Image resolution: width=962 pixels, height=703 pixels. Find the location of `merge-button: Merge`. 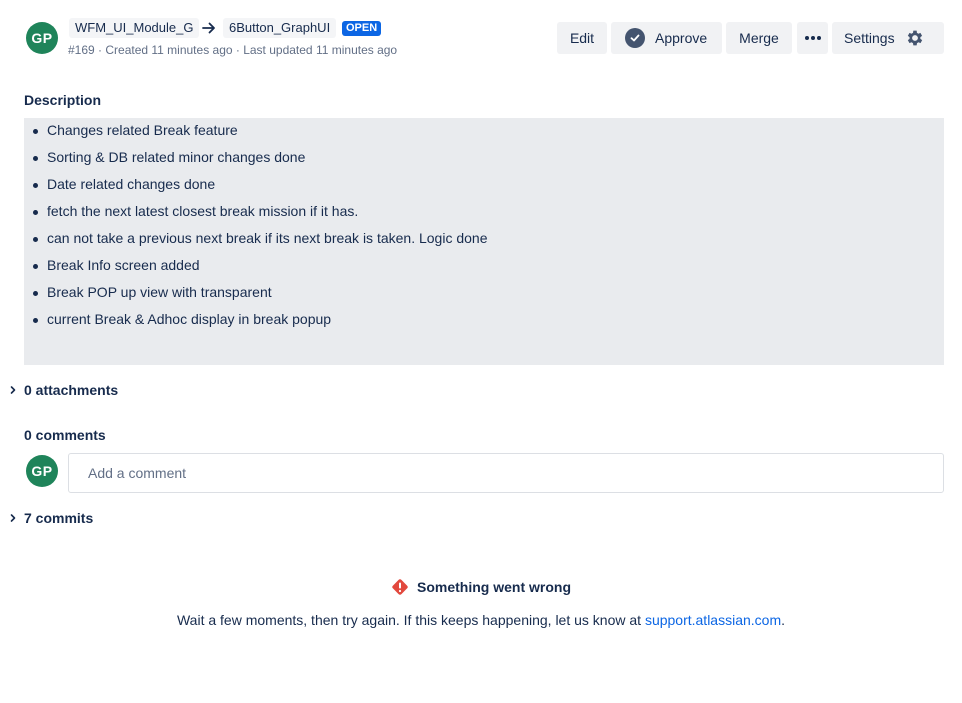

merge-button: Merge is located at coordinates (759, 38).